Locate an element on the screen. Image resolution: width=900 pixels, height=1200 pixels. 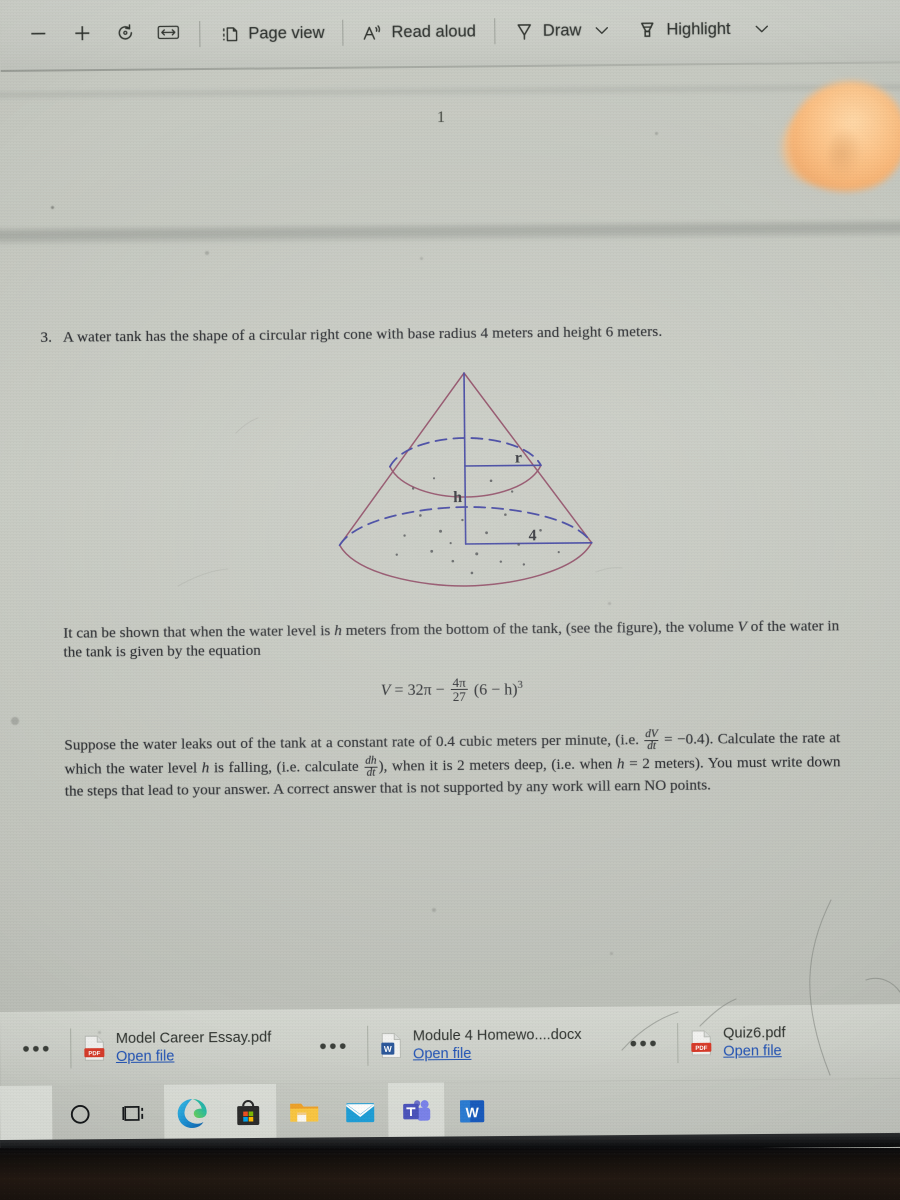
p1-var-h: h is located at coordinates (338, 631).